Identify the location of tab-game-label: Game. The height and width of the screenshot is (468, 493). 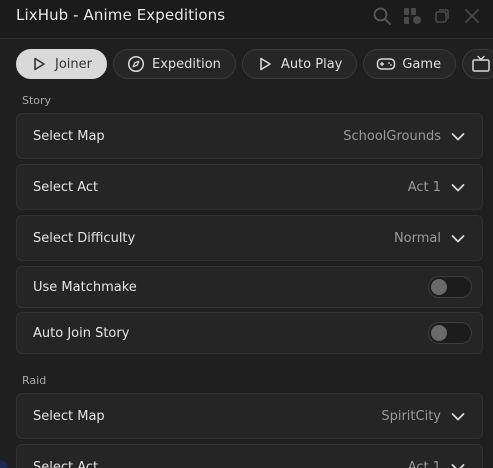
(422, 64).